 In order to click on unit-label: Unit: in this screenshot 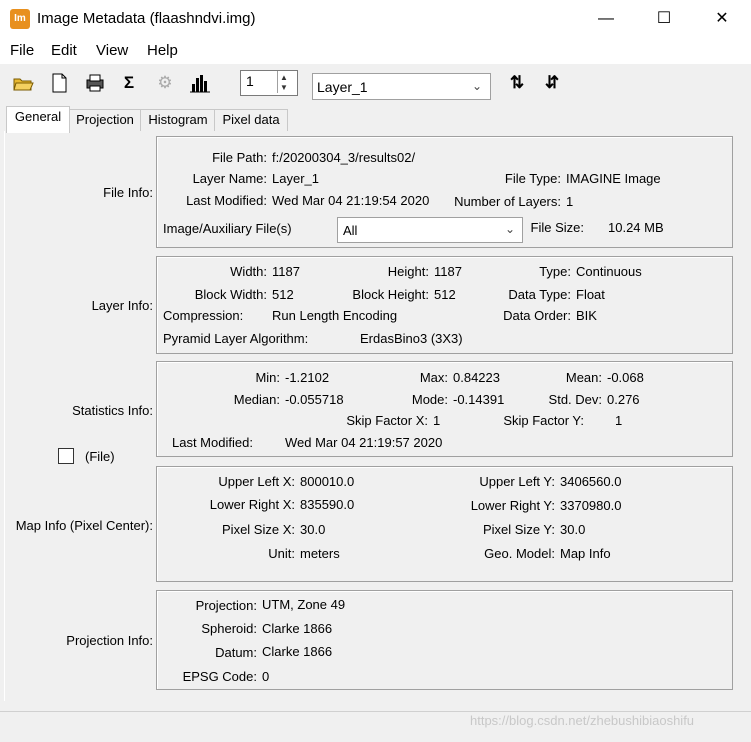, I will do `click(281, 553)`.